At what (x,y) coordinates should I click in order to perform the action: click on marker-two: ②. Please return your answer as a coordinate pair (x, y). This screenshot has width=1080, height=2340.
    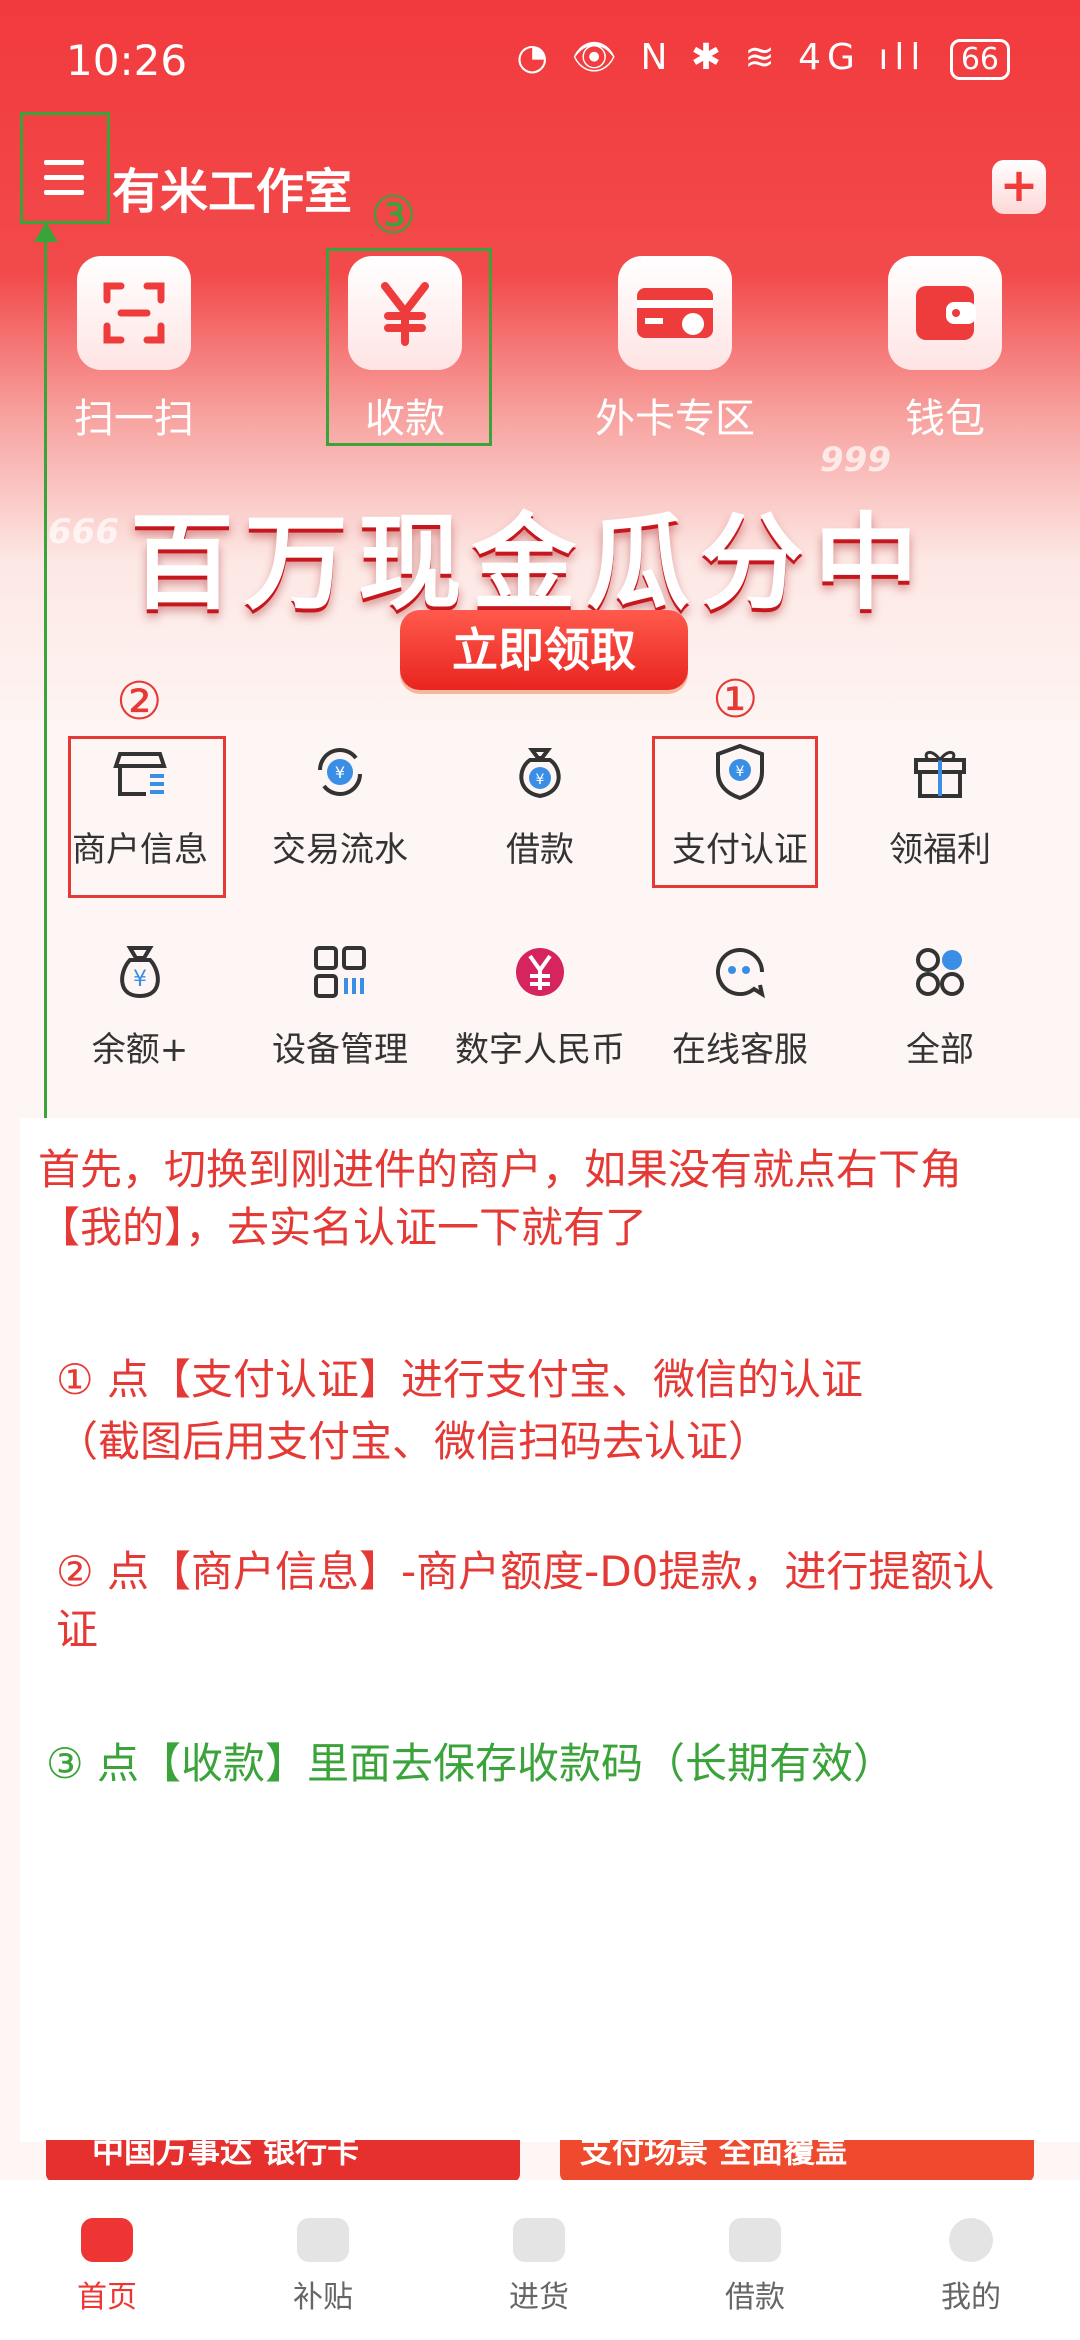
    Looking at the image, I should click on (139, 702).